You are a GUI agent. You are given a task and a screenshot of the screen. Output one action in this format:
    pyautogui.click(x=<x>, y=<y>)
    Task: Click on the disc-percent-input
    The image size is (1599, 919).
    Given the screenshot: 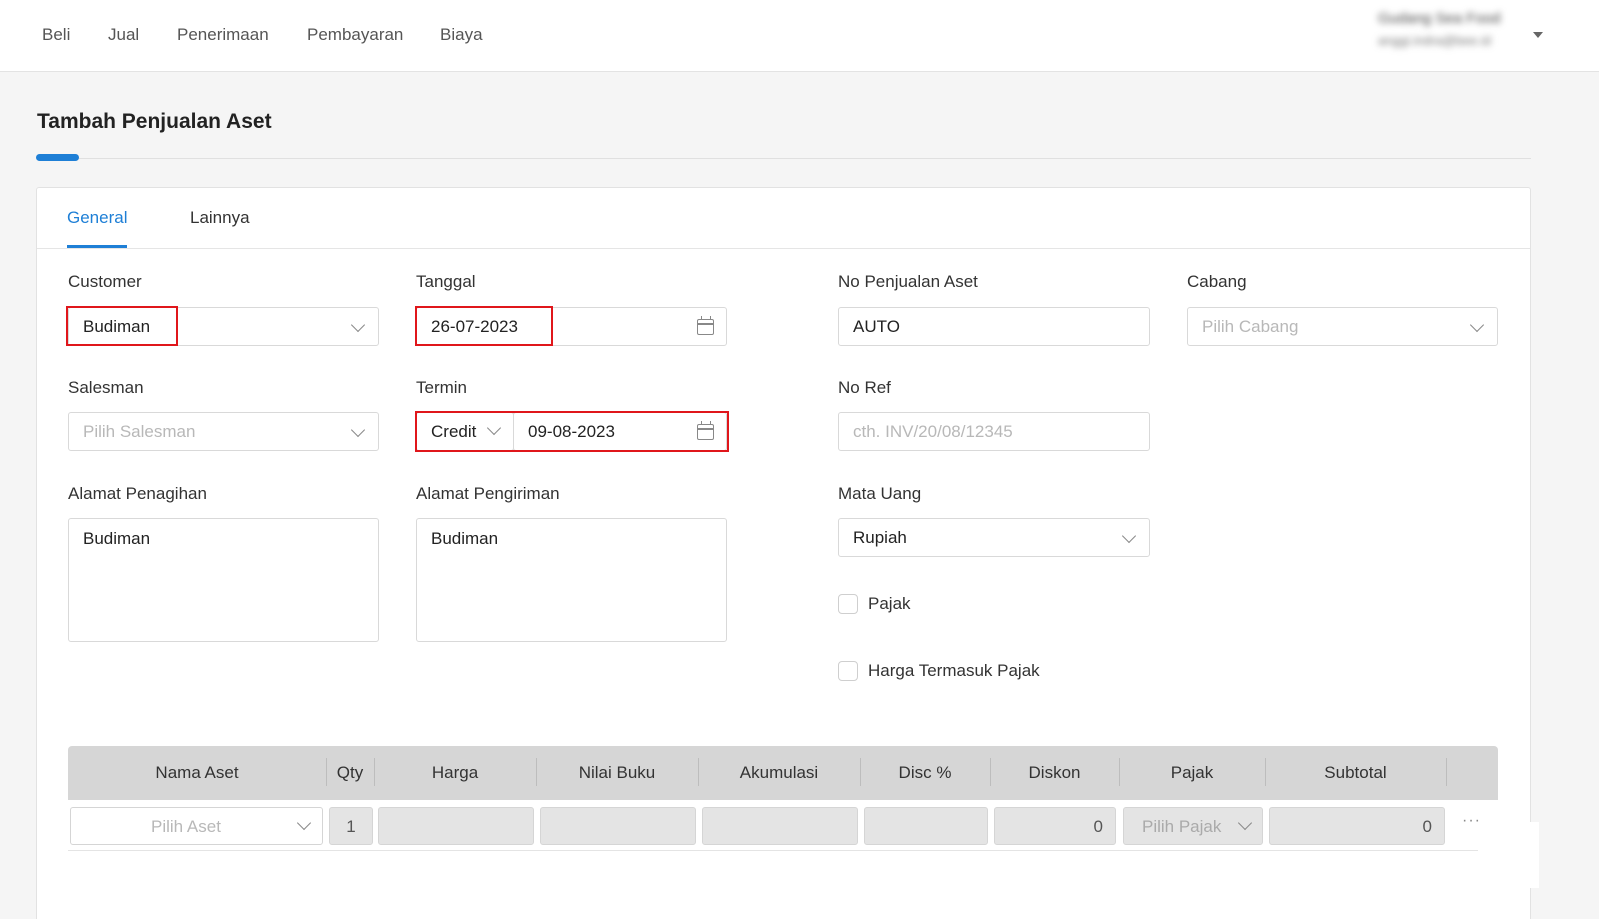 What is the action you would take?
    pyautogui.click(x=926, y=826)
    